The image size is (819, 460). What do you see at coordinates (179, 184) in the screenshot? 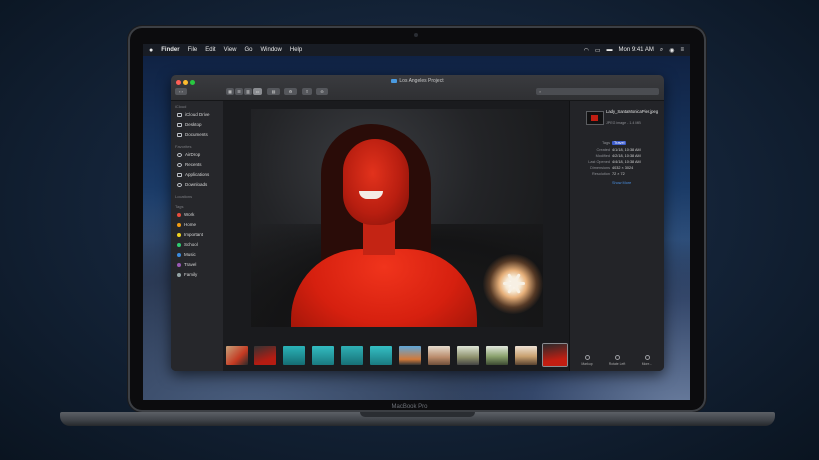
I see `download-icon` at bounding box center [179, 184].